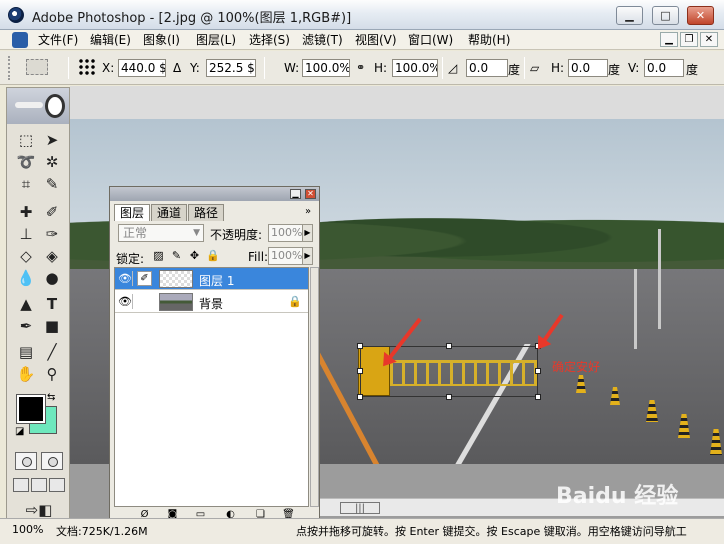  Describe the element at coordinates (307, 233) in the screenshot. I see `opacity-arrow-icon: ▶` at that location.